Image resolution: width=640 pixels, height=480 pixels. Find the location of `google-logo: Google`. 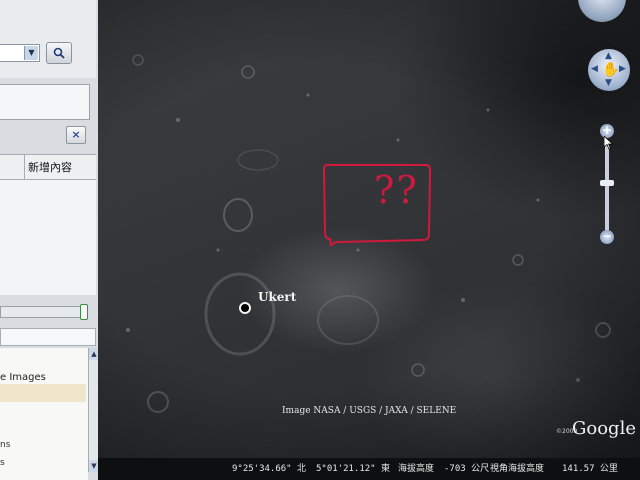

google-logo: Google is located at coordinates (604, 428).